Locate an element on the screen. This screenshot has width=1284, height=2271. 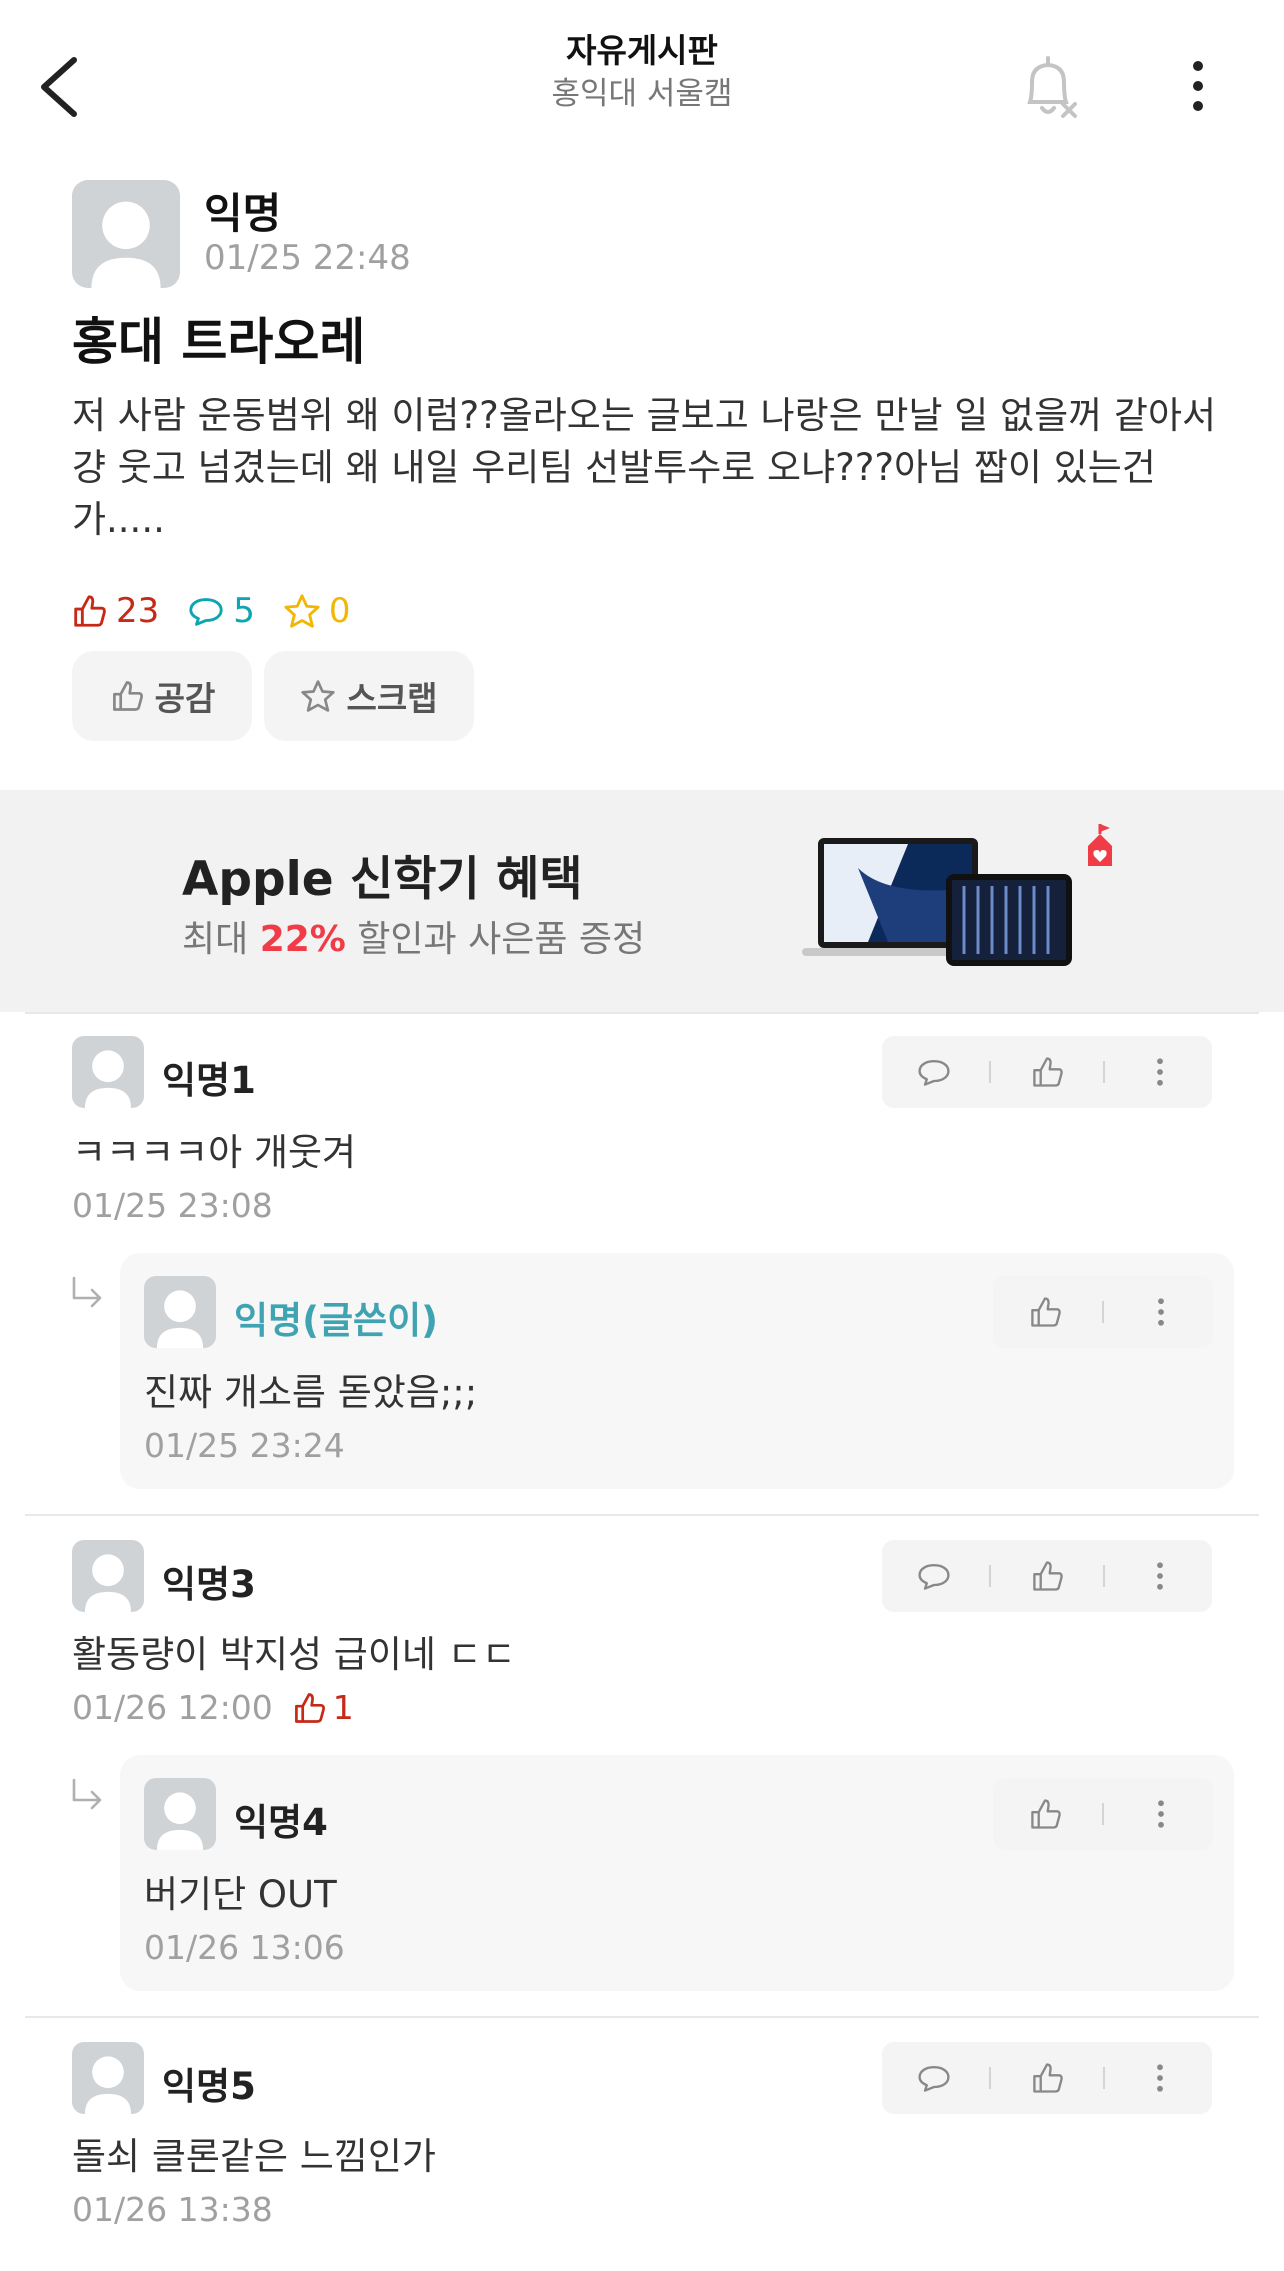
comment-author: 익명3 is located at coordinates (209, 1584).